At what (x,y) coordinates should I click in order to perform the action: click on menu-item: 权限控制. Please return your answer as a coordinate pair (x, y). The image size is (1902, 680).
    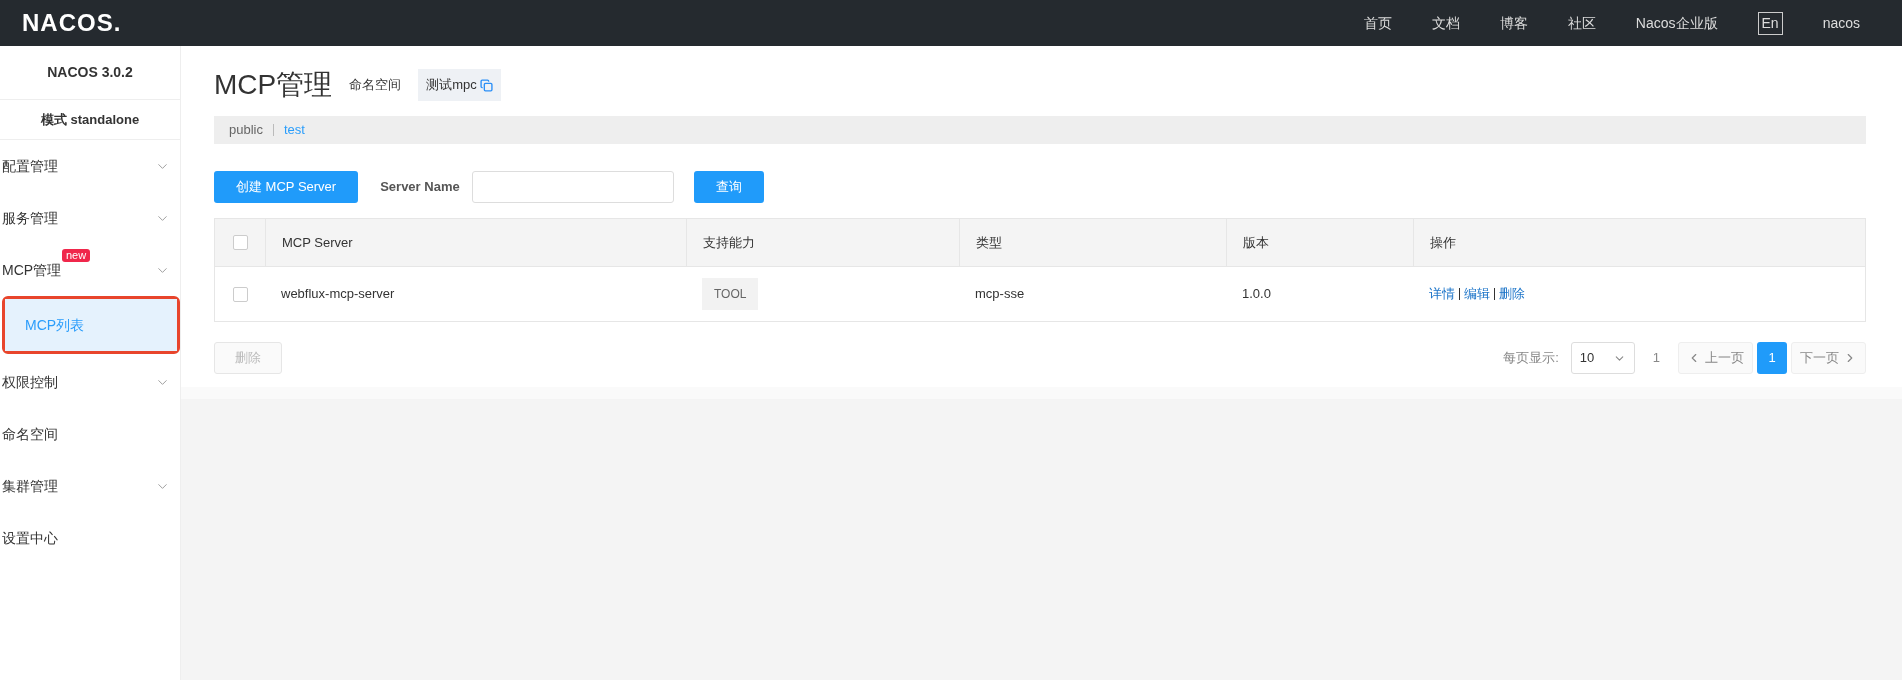
    Looking at the image, I should click on (30, 382).